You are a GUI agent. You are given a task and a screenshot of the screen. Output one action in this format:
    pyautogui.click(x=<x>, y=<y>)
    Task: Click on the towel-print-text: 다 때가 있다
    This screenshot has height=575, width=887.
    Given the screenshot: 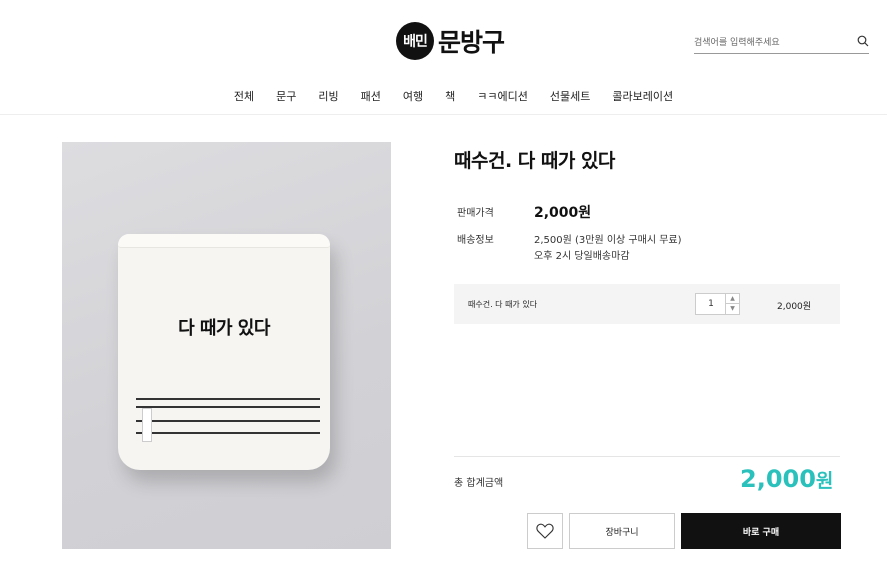 What is the action you would take?
    pyautogui.click(x=224, y=328)
    